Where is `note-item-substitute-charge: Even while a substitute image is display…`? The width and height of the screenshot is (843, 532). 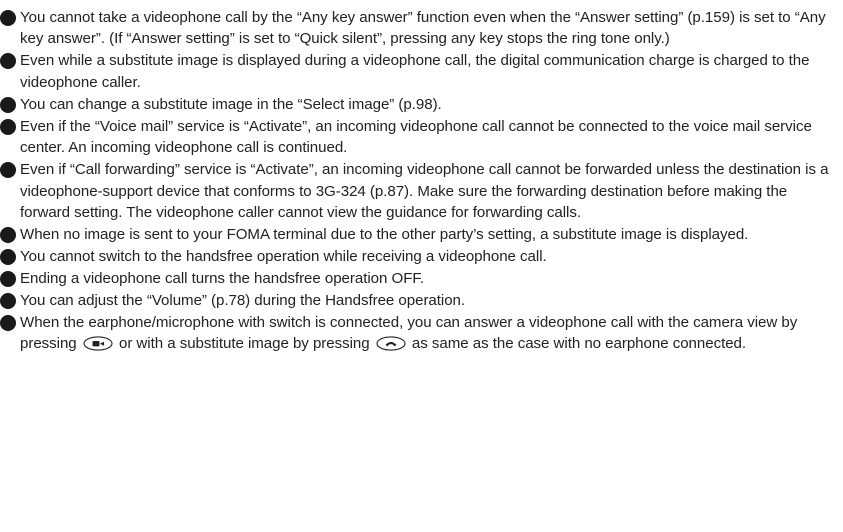
note-item-substitute-charge: Even while a substitute image is display… is located at coordinates (417, 71).